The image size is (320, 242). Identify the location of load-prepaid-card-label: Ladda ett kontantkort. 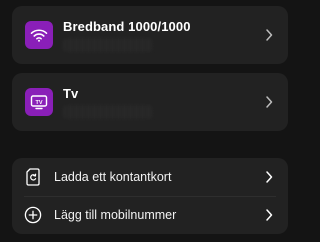
(113, 177).